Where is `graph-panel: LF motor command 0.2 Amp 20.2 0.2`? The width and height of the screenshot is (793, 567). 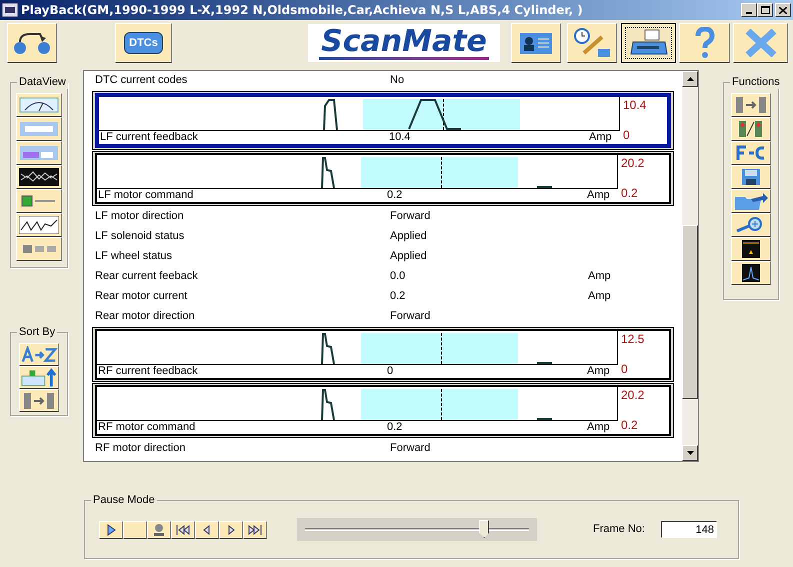 graph-panel: LF motor command 0.2 Amp 20.2 0.2 is located at coordinates (383, 178).